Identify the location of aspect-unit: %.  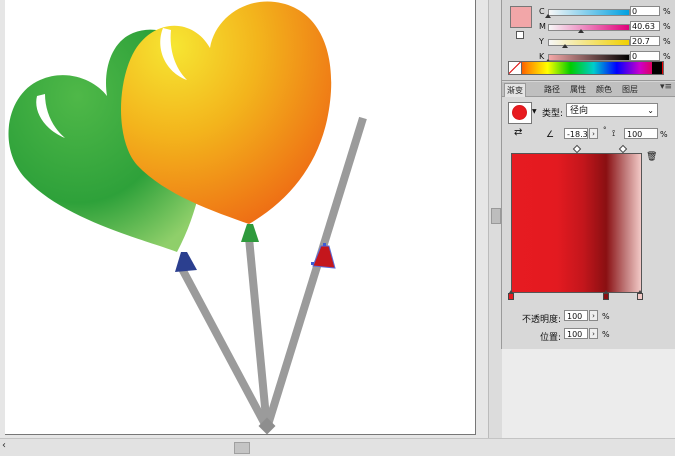
(664, 134).